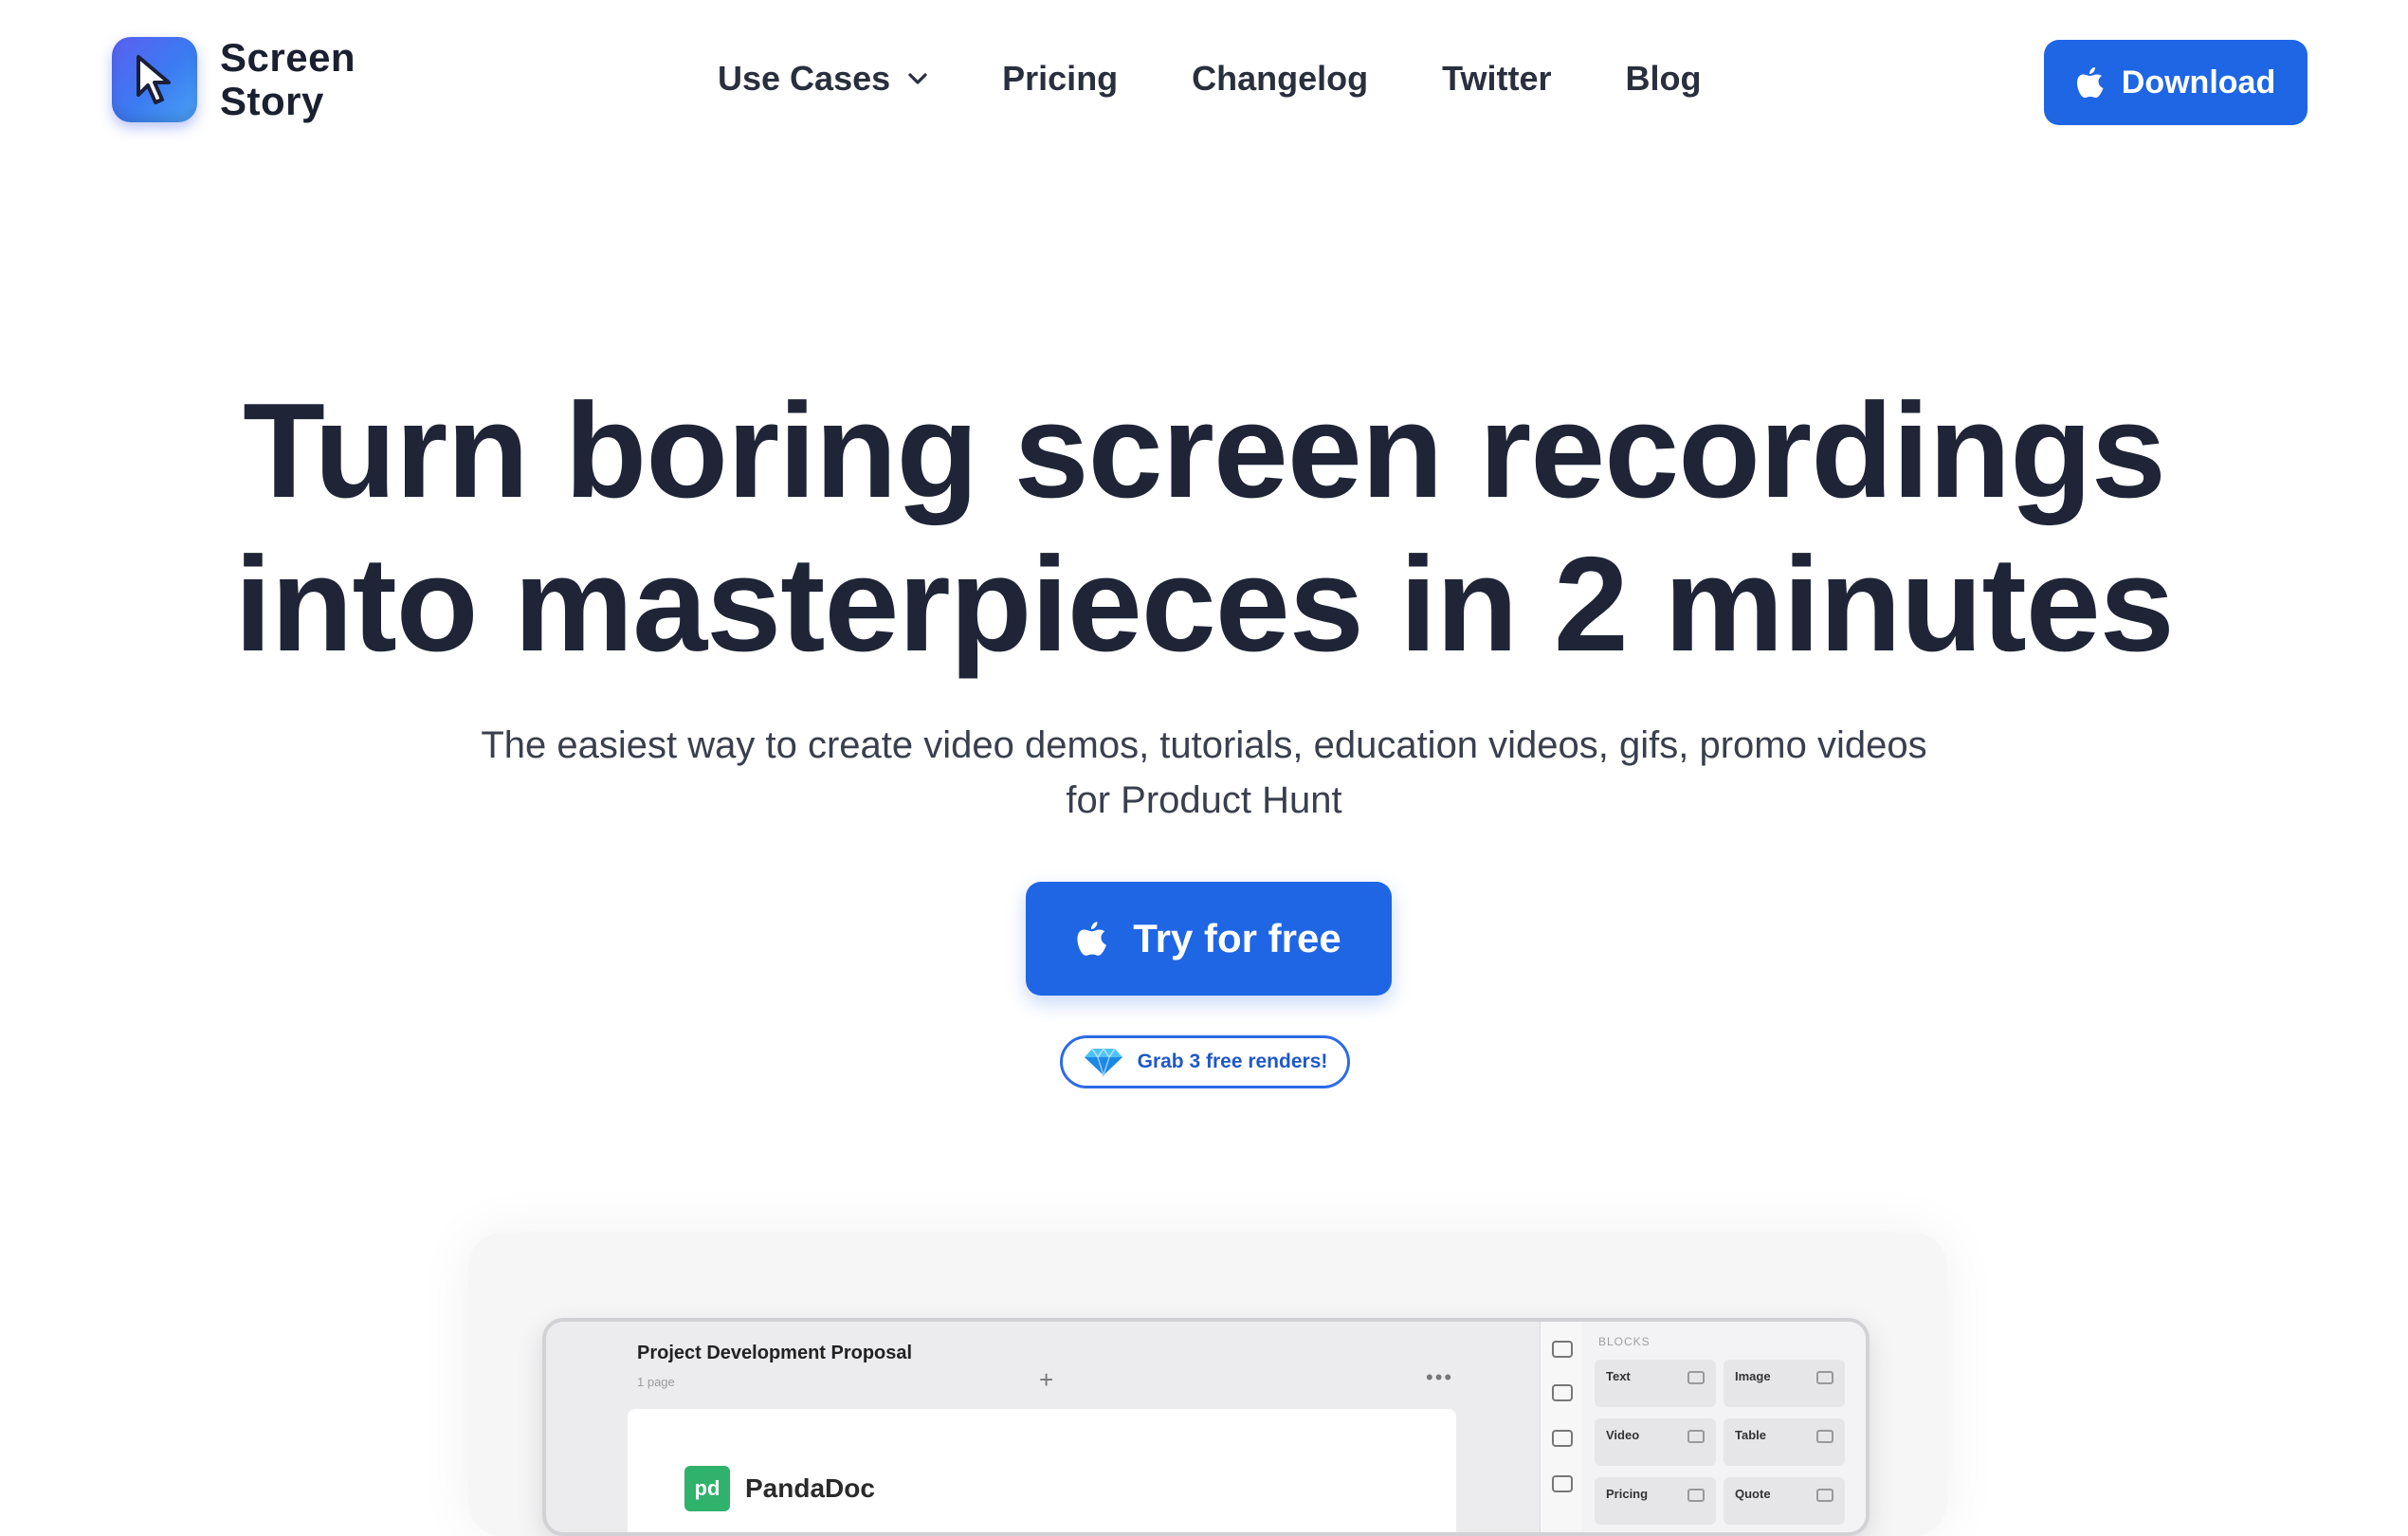  I want to click on document-title: Project Development Proposal, so click(775, 1353).